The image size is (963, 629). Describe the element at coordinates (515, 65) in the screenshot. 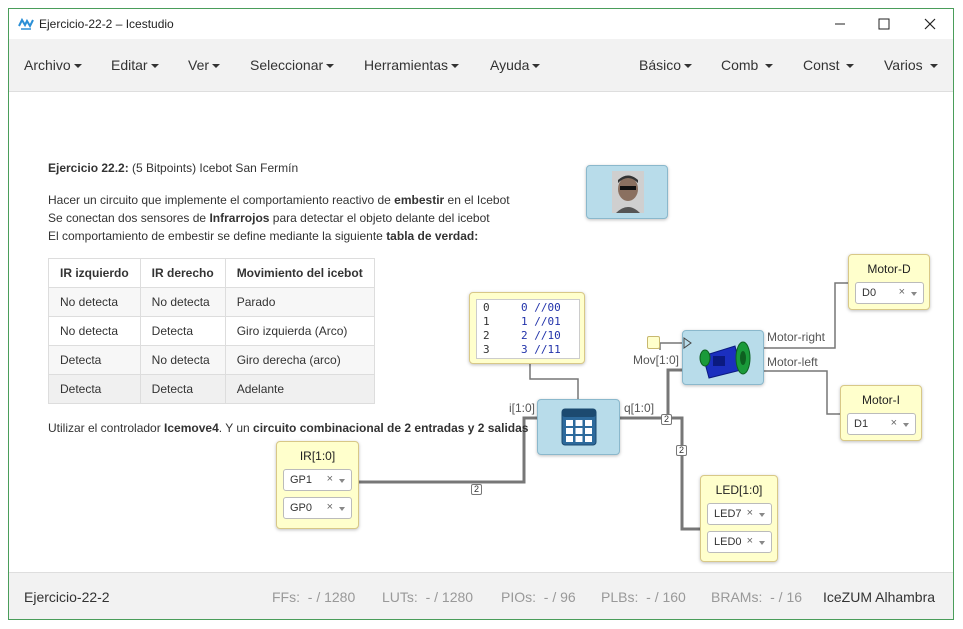

I see `menu-ayuda: Ayuda` at that location.